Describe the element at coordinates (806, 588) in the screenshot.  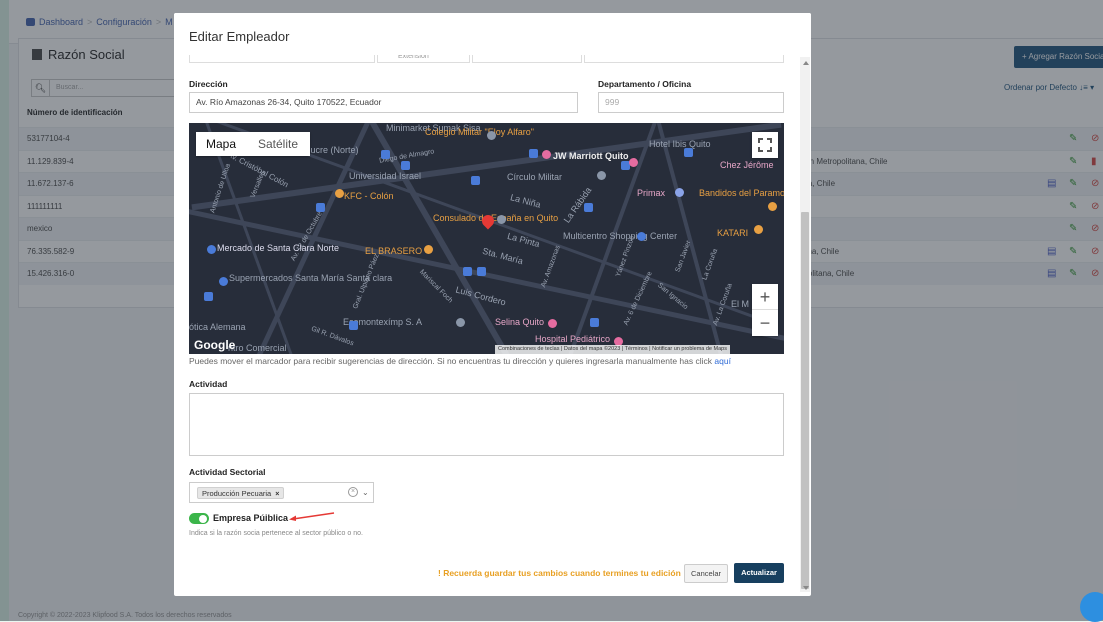
I see `scroll-down-icon` at that location.